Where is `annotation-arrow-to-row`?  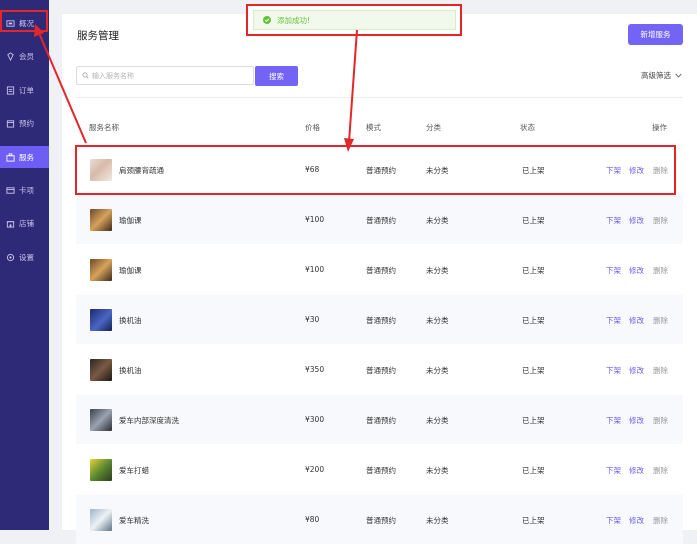
annotation-arrow-to-row is located at coordinates (353, 86).